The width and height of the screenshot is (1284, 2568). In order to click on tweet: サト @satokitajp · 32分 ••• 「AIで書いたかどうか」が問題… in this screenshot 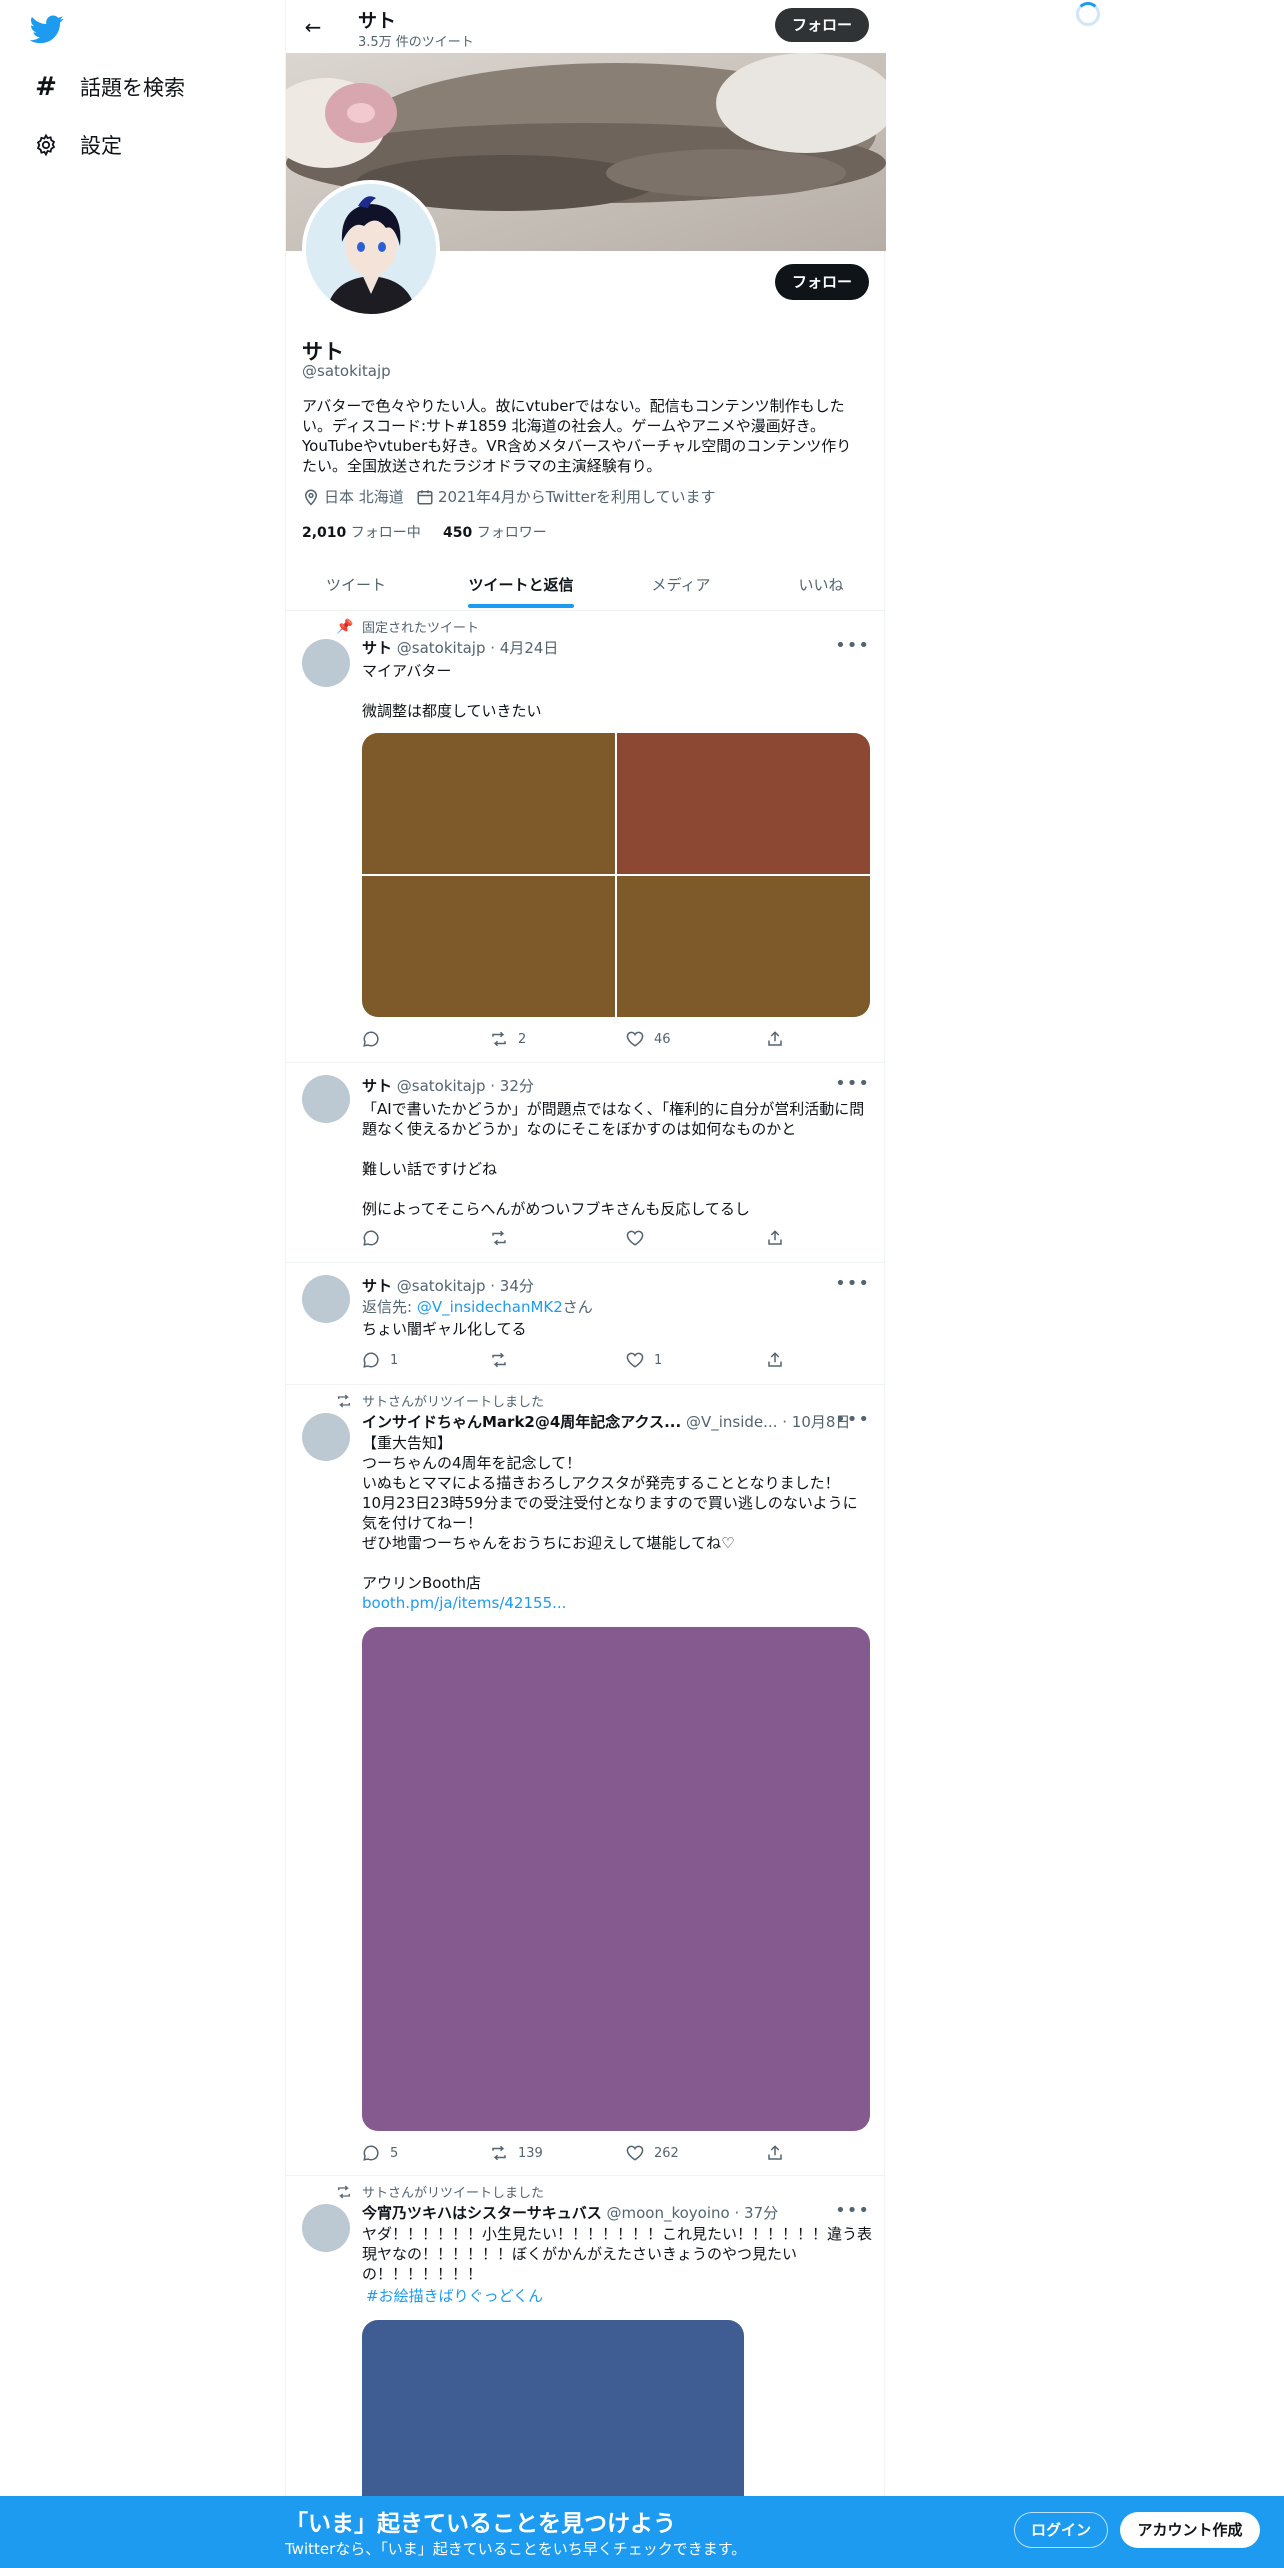, I will do `click(586, 1163)`.